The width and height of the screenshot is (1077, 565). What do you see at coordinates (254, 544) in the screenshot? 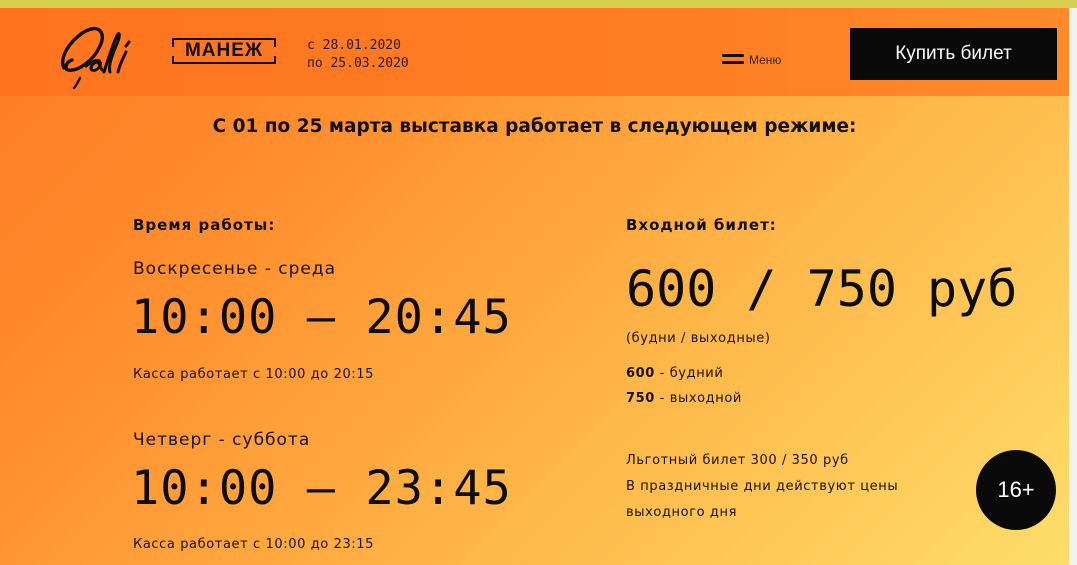
I see `box-office-hours-2: Касса работает с 10:00 до 23:15` at bounding box center [254, 544].